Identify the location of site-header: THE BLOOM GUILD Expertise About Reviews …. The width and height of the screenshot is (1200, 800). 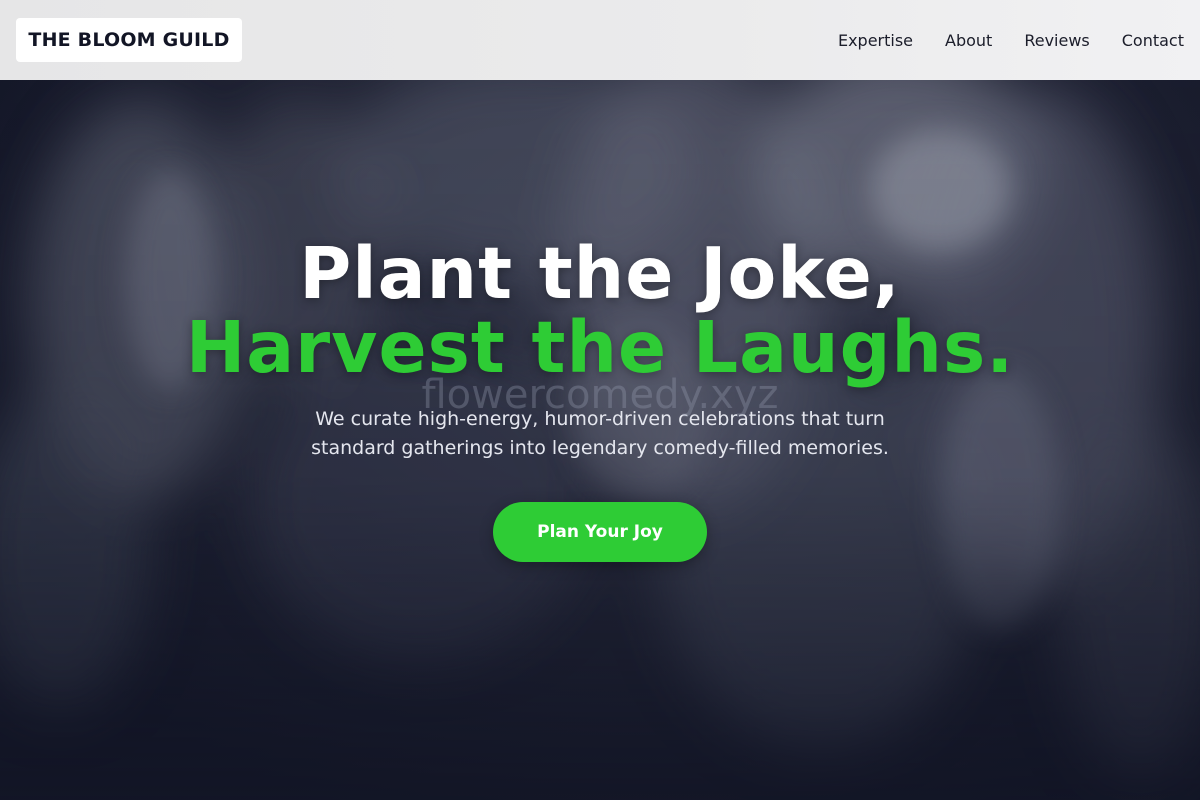
(600, 40).